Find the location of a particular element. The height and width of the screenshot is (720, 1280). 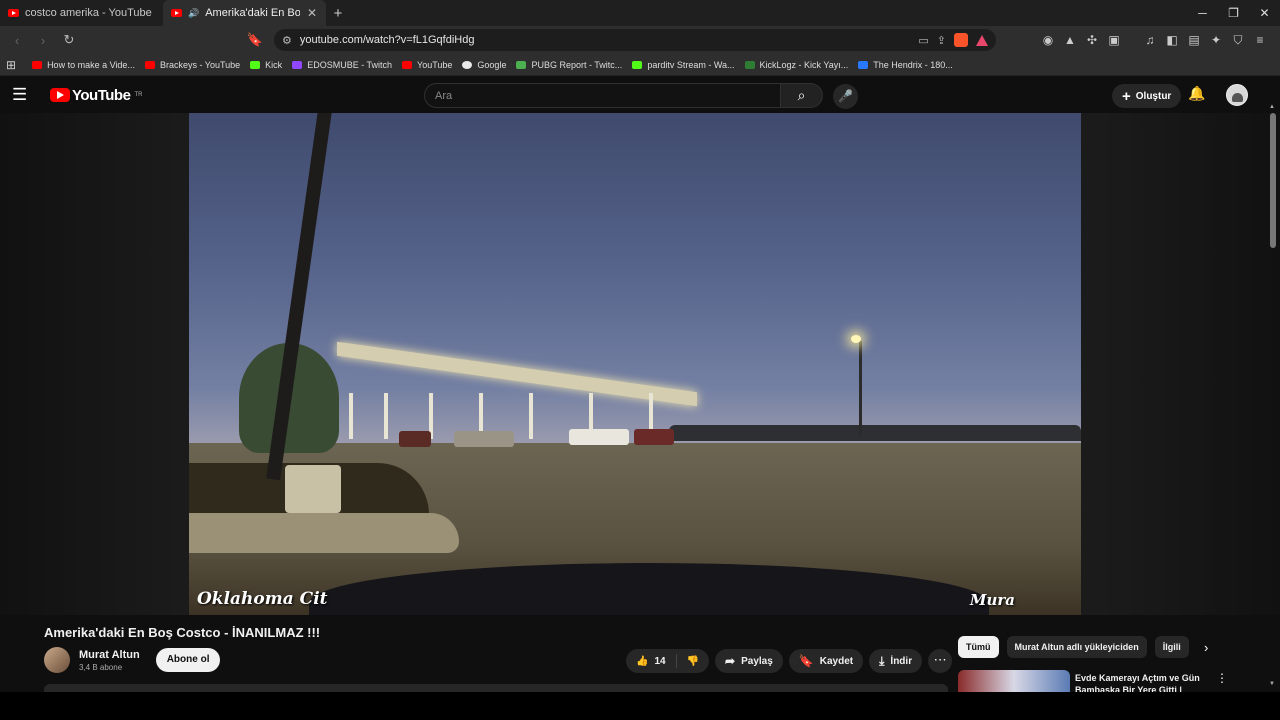

page-scrollbar is located at coordinates (1273, 180).